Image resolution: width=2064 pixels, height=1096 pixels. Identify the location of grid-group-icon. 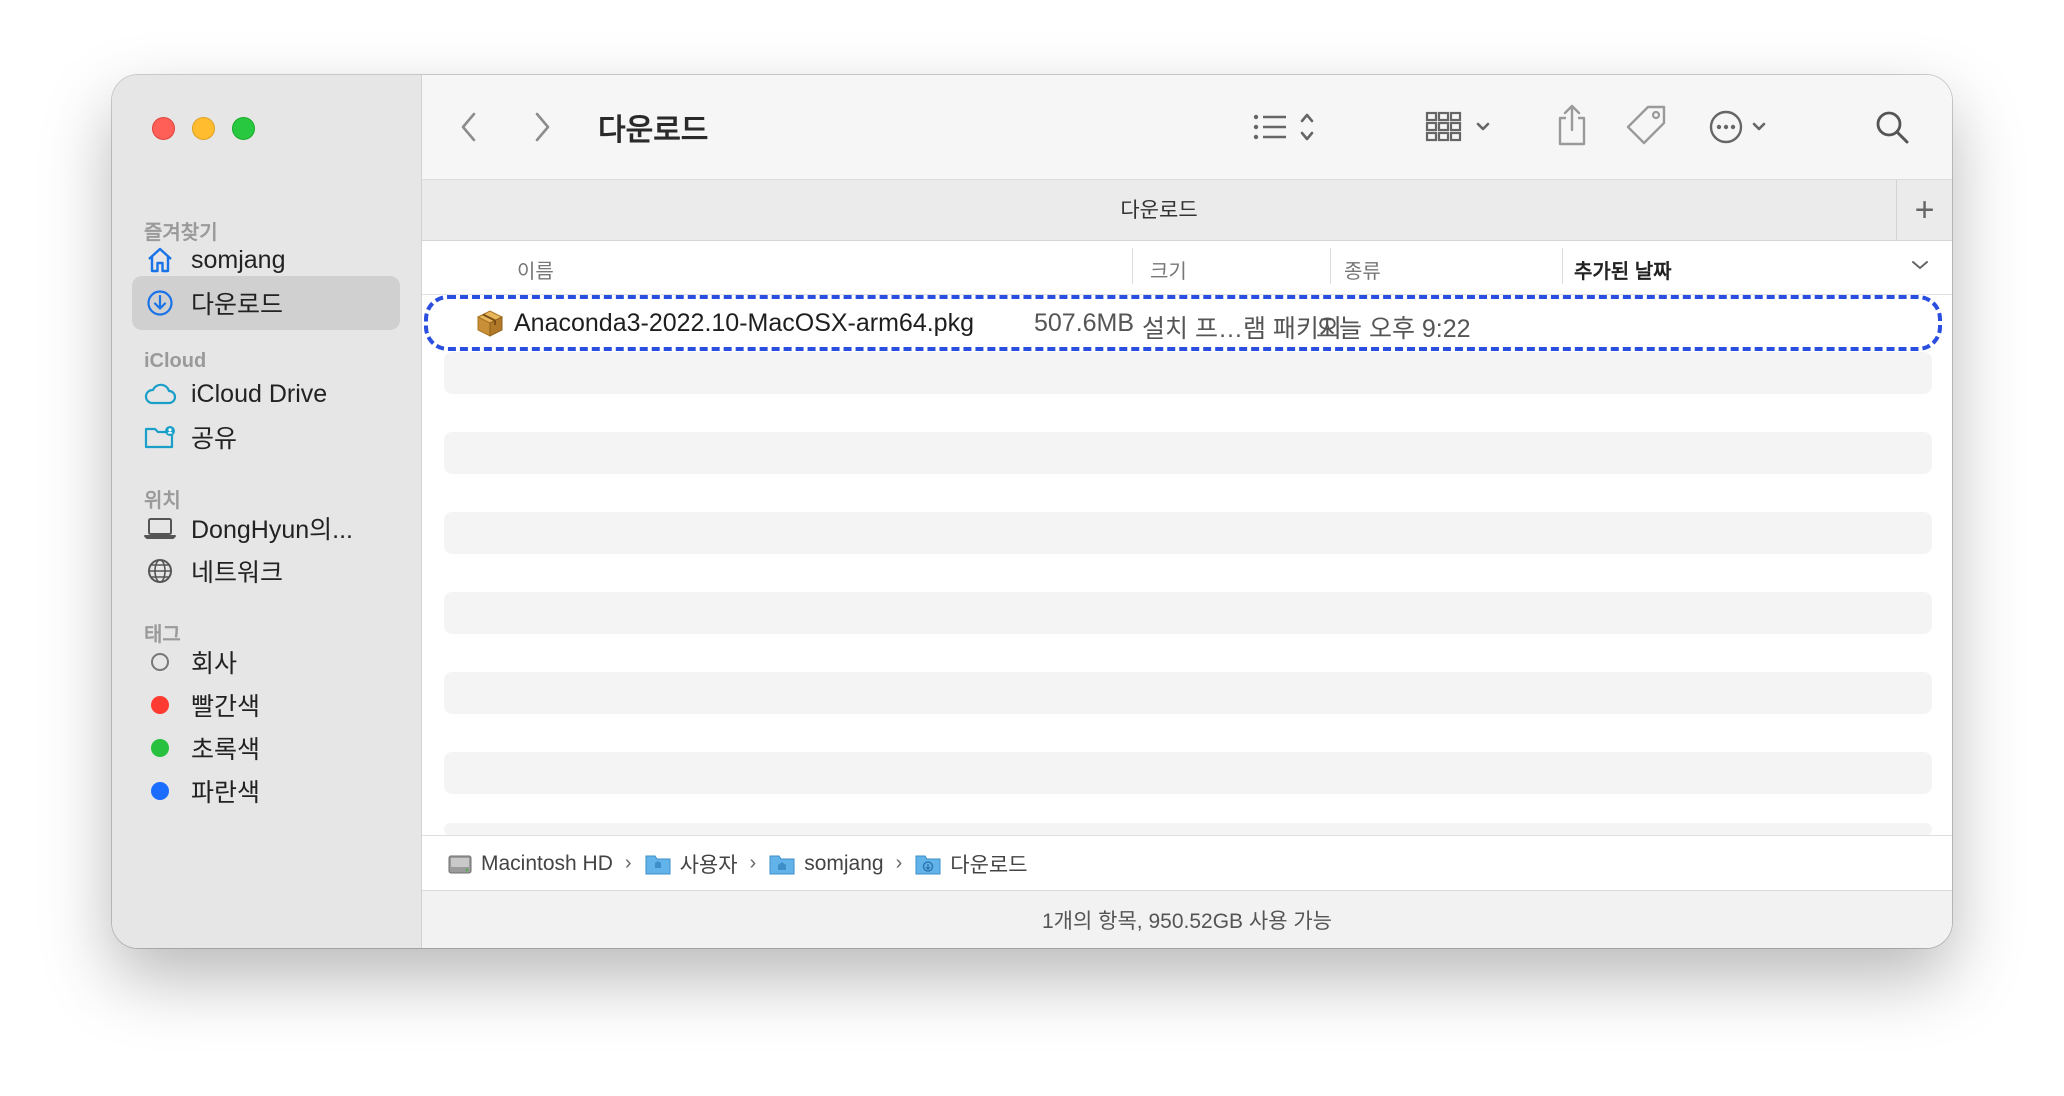
(1457, 126).